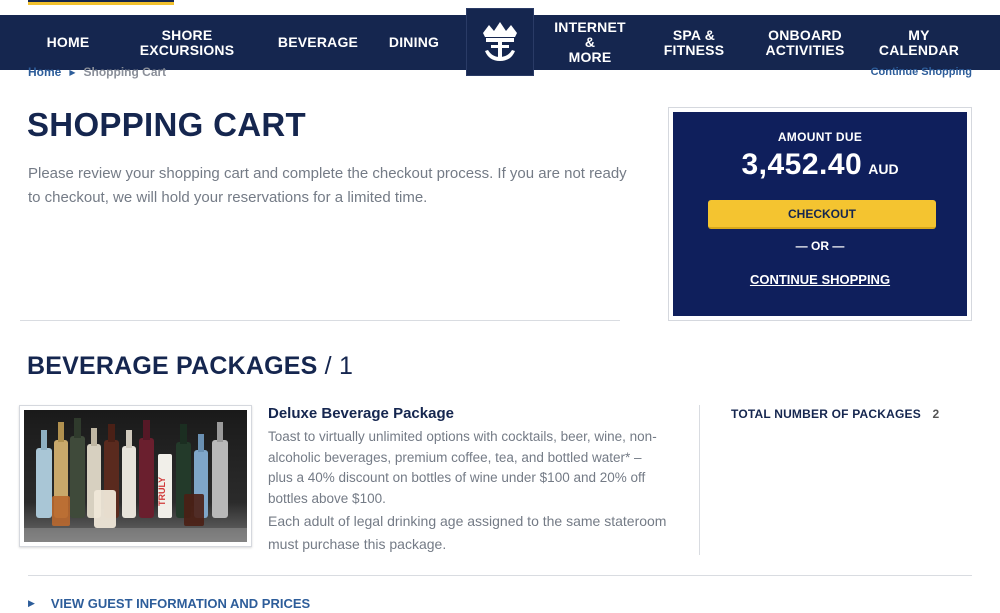 Image resolution: width=1000 pixels, height=613 pixels. I want to click on breadcrumb-current: Shopping Cart, so click(125, 72).